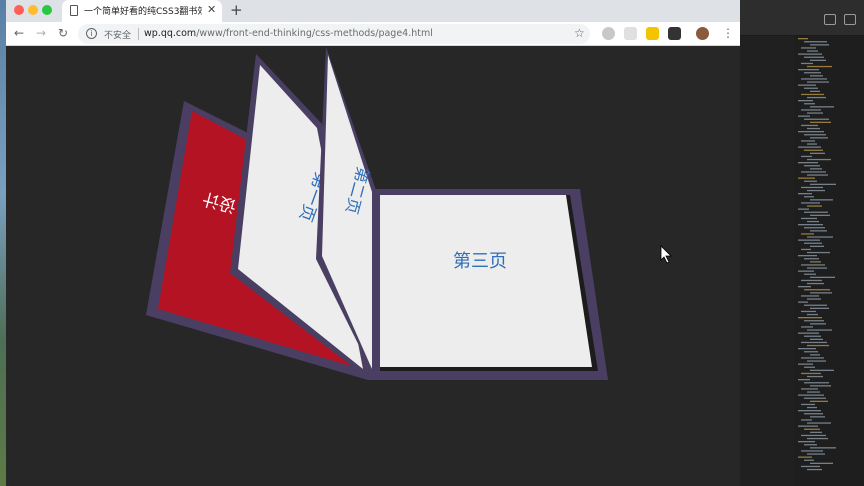  What do you see at coordinates (41, 33) in the screenshot?
I see `forward-arrow-icon: →` at bounding box center [41, 33].